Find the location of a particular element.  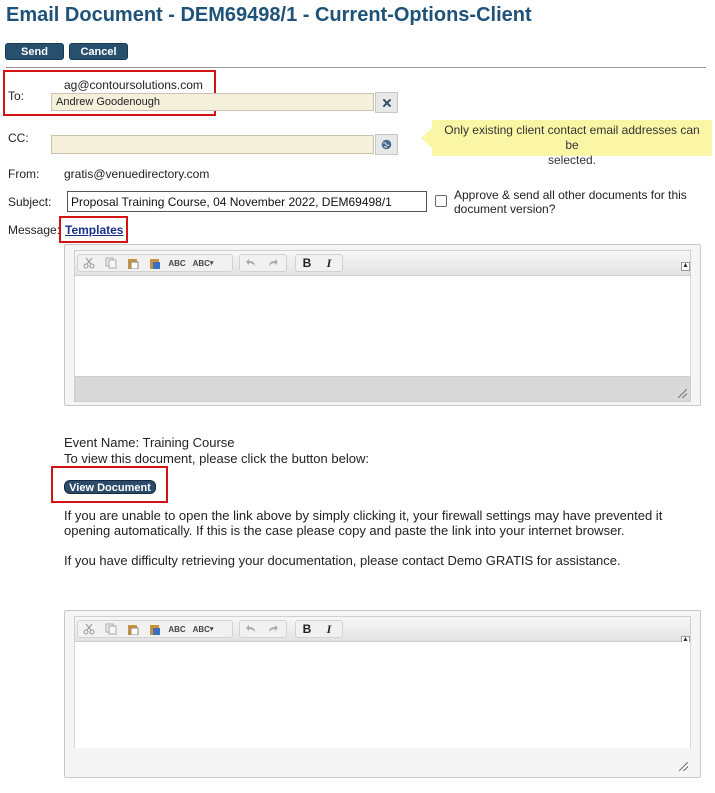

tooltip-arrow is located at coordinates (426, 138).